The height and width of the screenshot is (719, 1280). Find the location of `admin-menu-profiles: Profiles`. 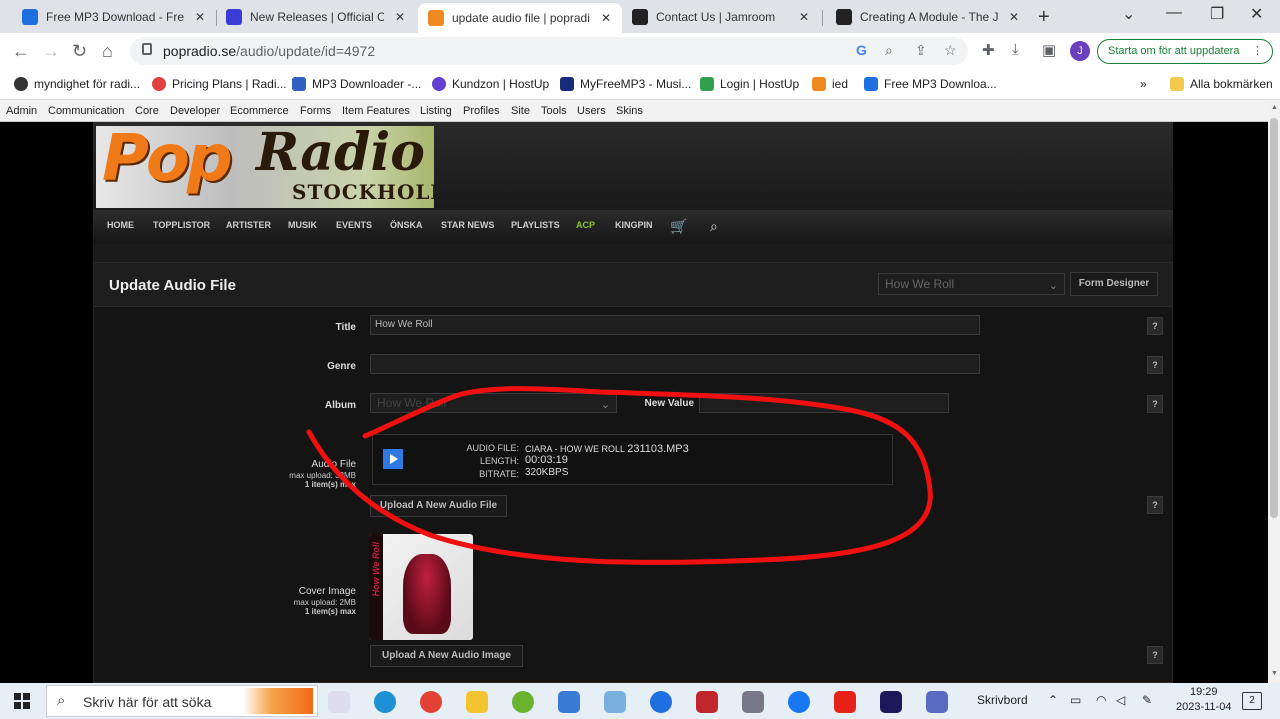

admin-menu-profiles: Profiles is located at coordinates (481, 111).